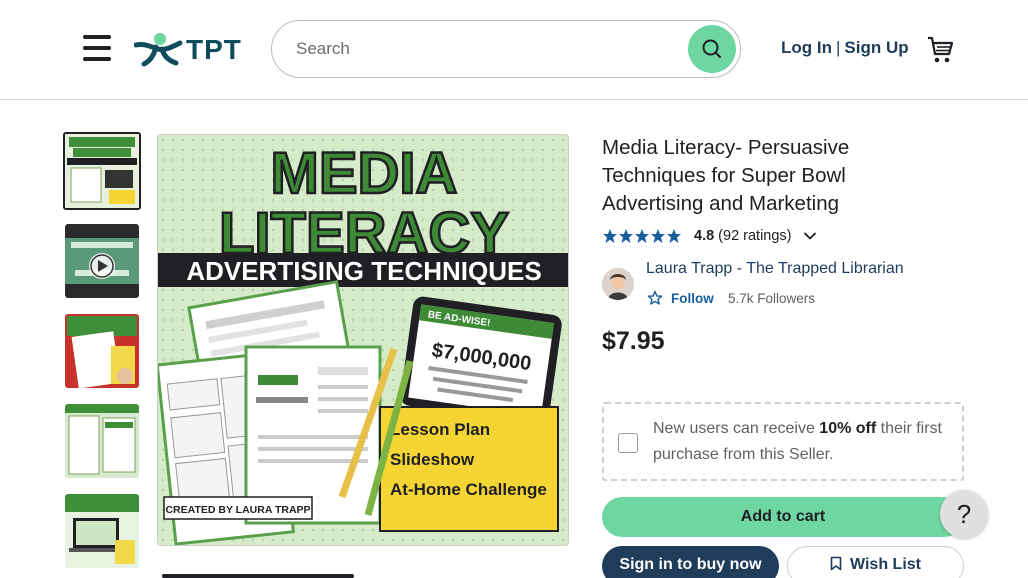 The image size is (1028, 578). Describe the element at coordinates (806, 47) in the screenshot. I see `login-link: Log In` at that location.